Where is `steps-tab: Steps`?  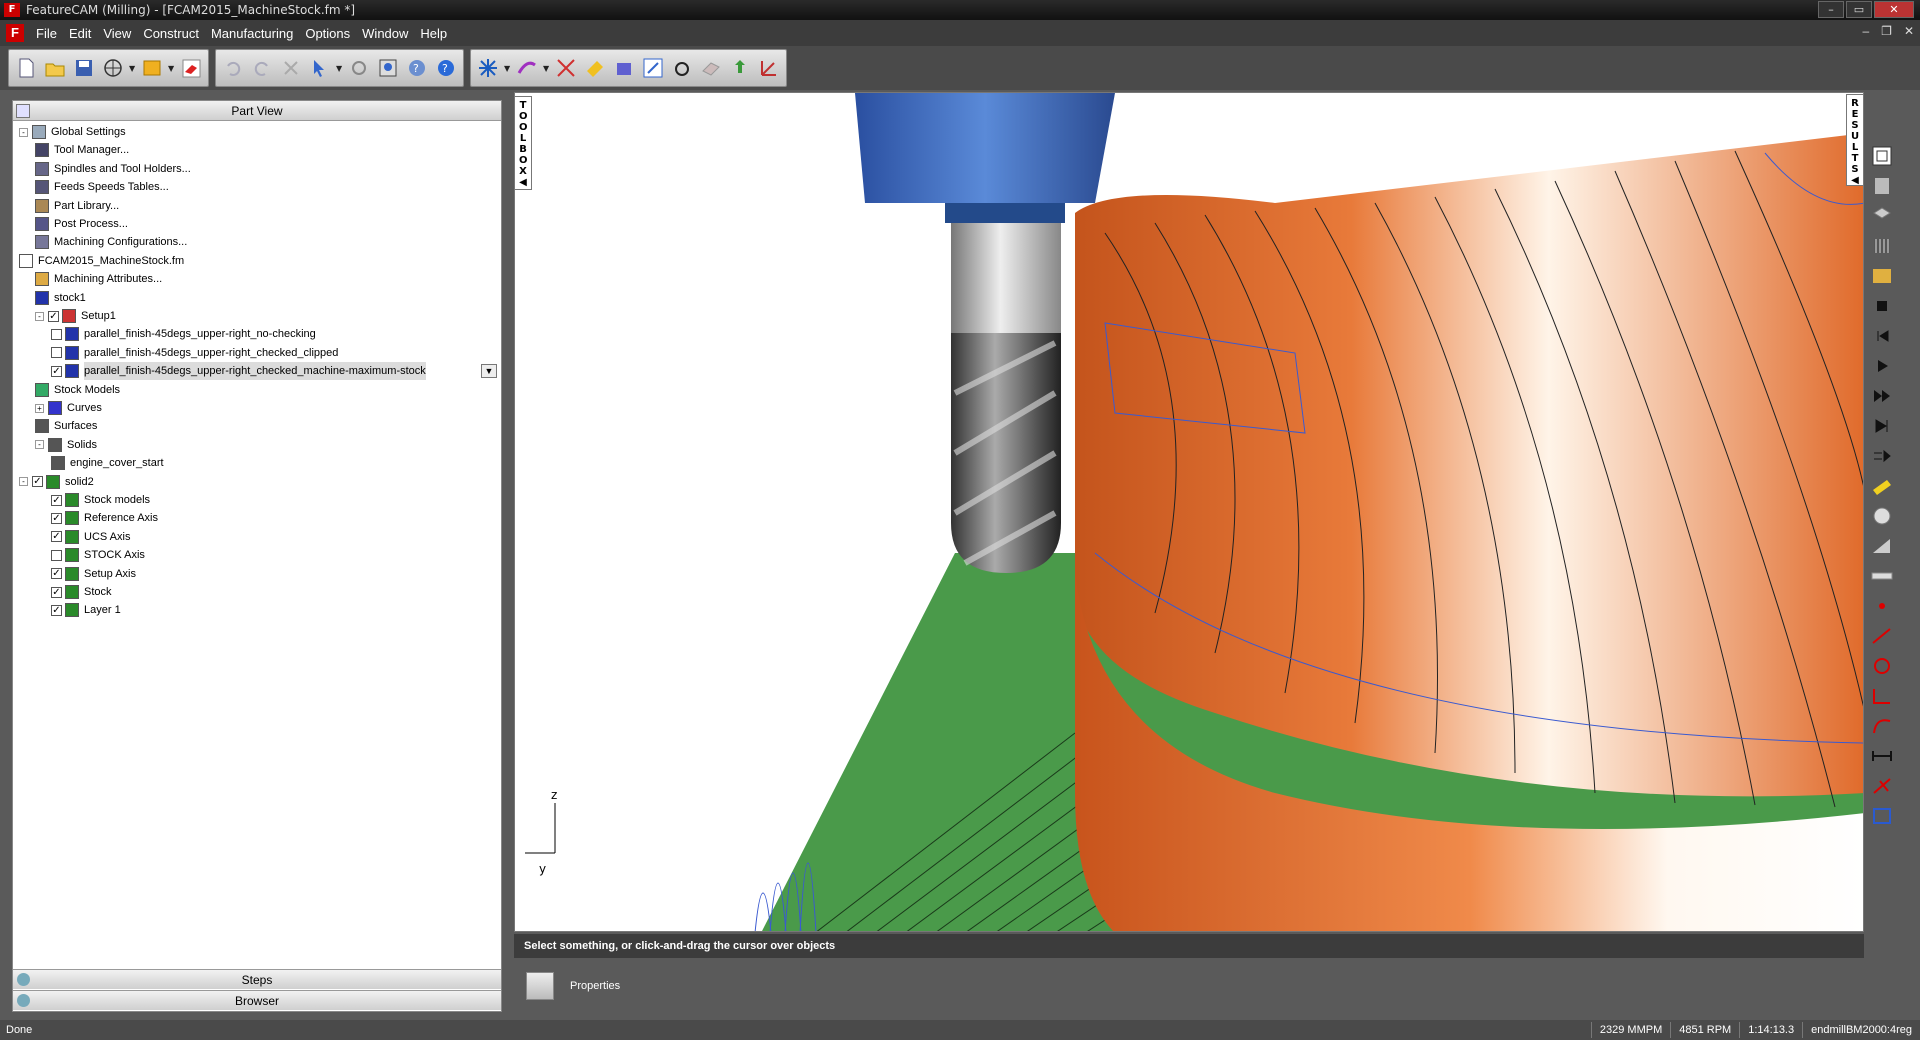 steps-tab: Steps is located at coordinates (257, 979).